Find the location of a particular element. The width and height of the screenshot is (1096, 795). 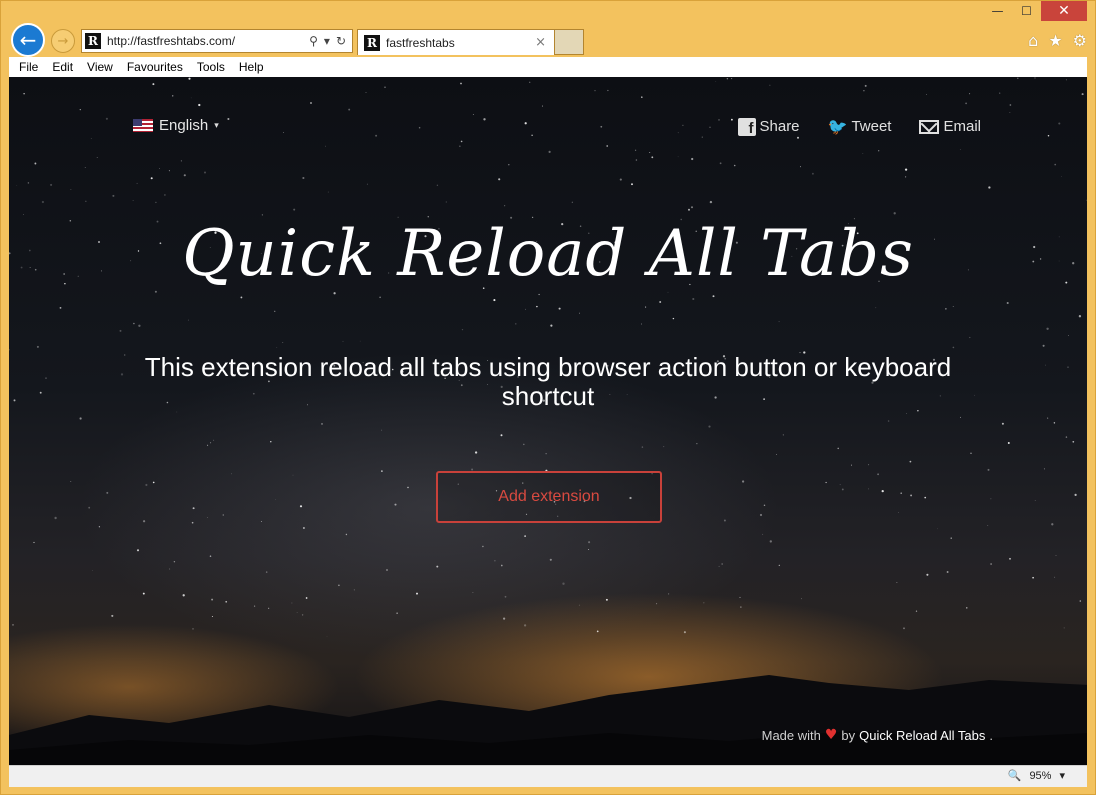

url-text: http://fastfreshtabs.com/ is located at coordinates (208, 41).